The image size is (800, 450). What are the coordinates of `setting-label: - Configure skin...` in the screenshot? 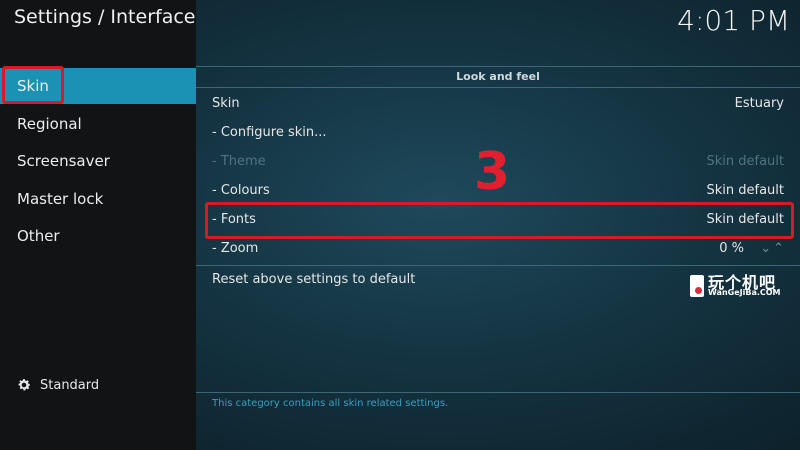 It's located at (269, 132).